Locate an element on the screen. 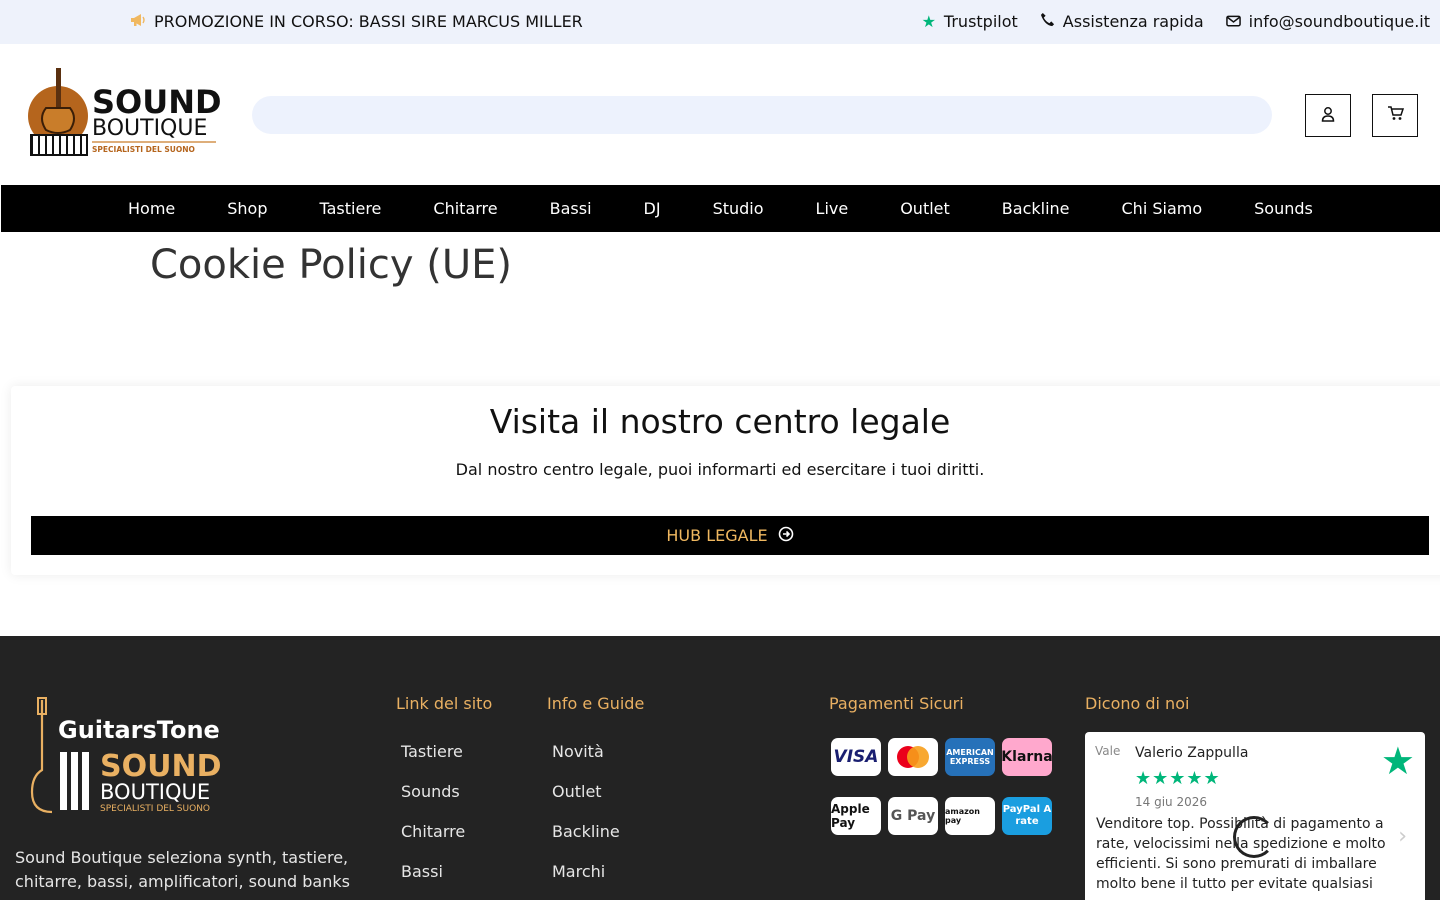  avatar: Vale is located at coordinates (1108, 751).